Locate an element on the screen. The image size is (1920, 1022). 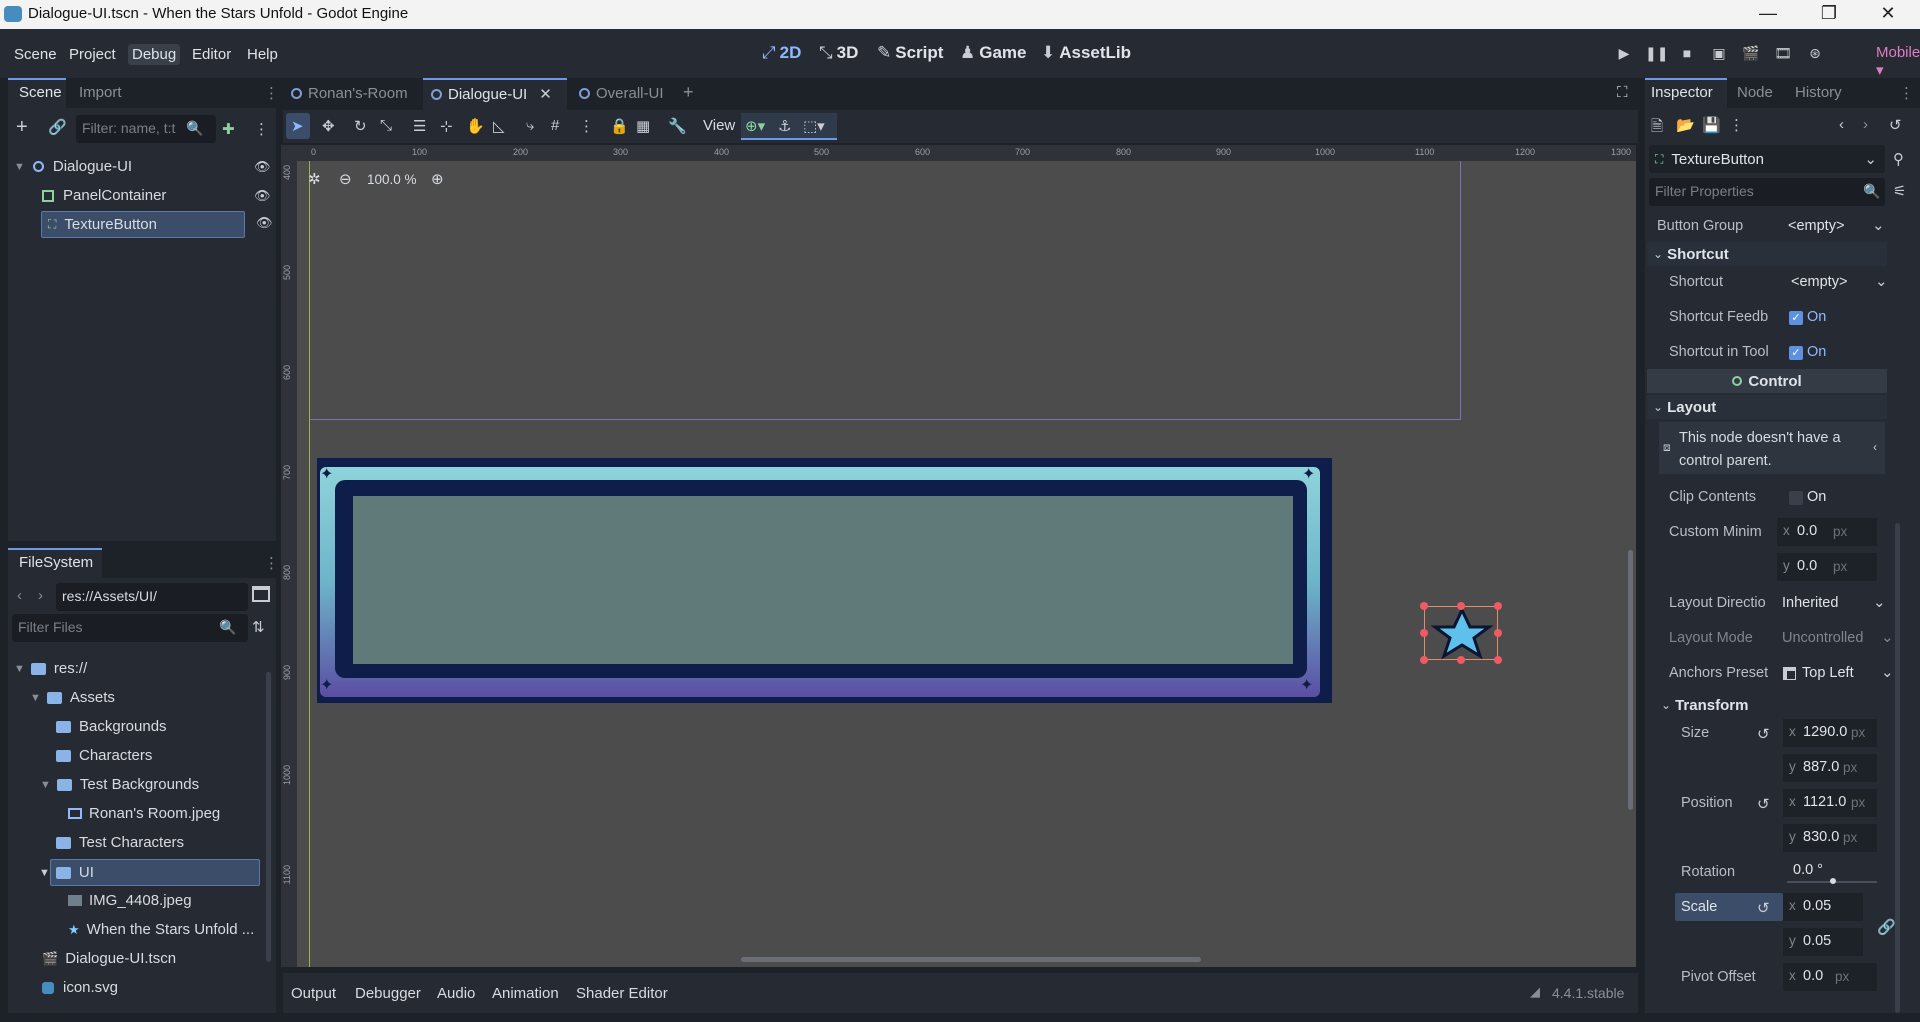
rotation-knob is located at coordinates (1833, 881).